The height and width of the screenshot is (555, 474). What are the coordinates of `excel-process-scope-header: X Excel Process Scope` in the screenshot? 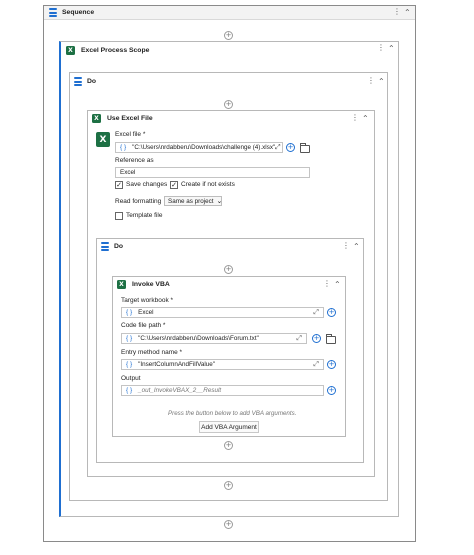 It's located at (107, 50).